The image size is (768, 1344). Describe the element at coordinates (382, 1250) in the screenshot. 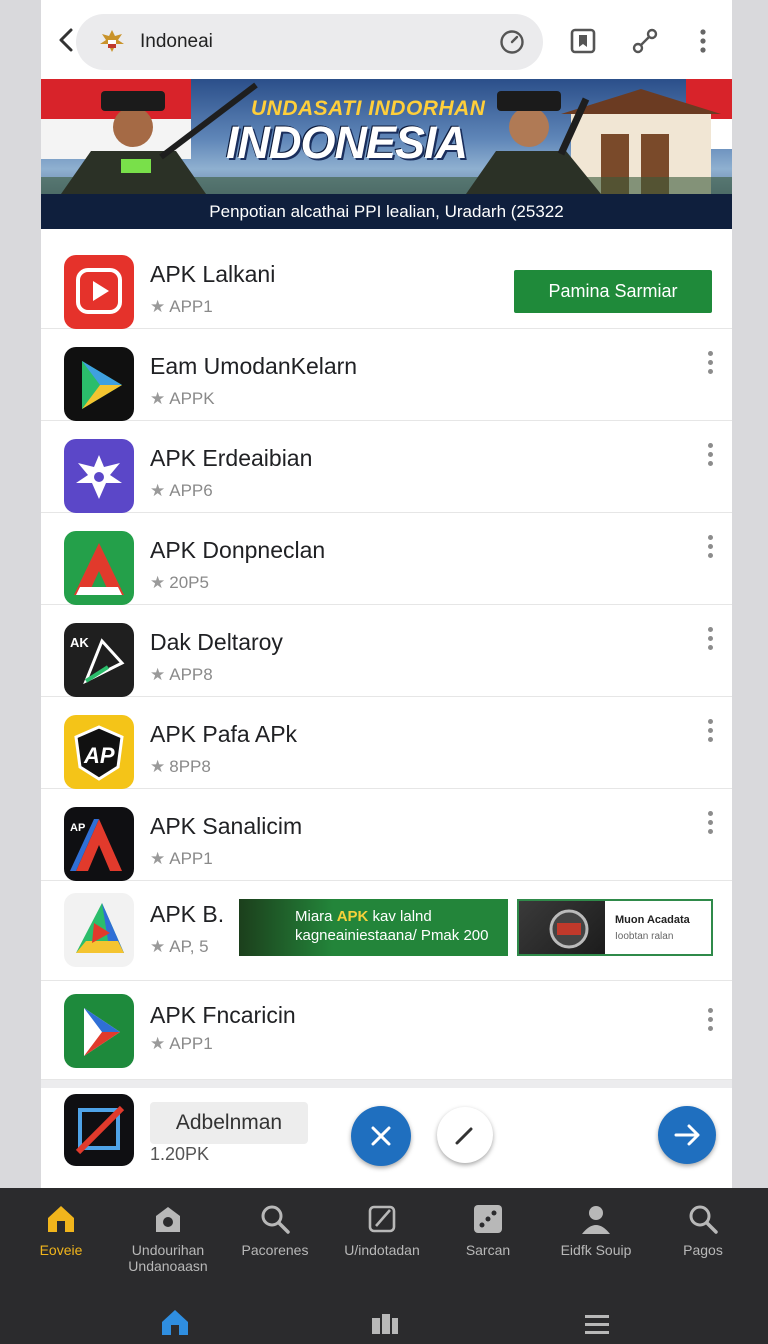

I see `nav-label: U/indotadan` at that location.